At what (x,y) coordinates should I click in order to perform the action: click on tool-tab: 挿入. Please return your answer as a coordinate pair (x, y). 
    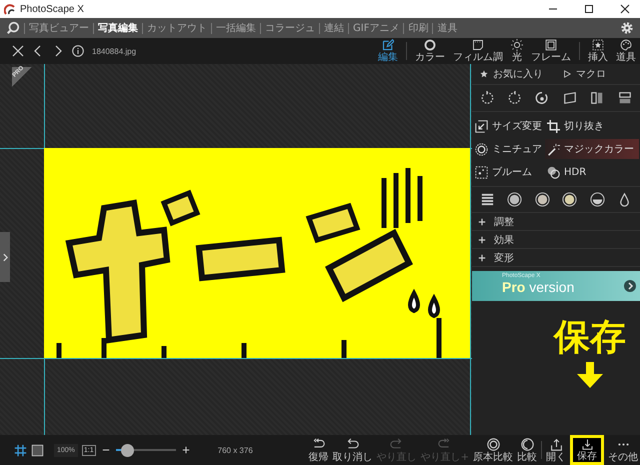
    Looking at the image, I should click on (598, 51).